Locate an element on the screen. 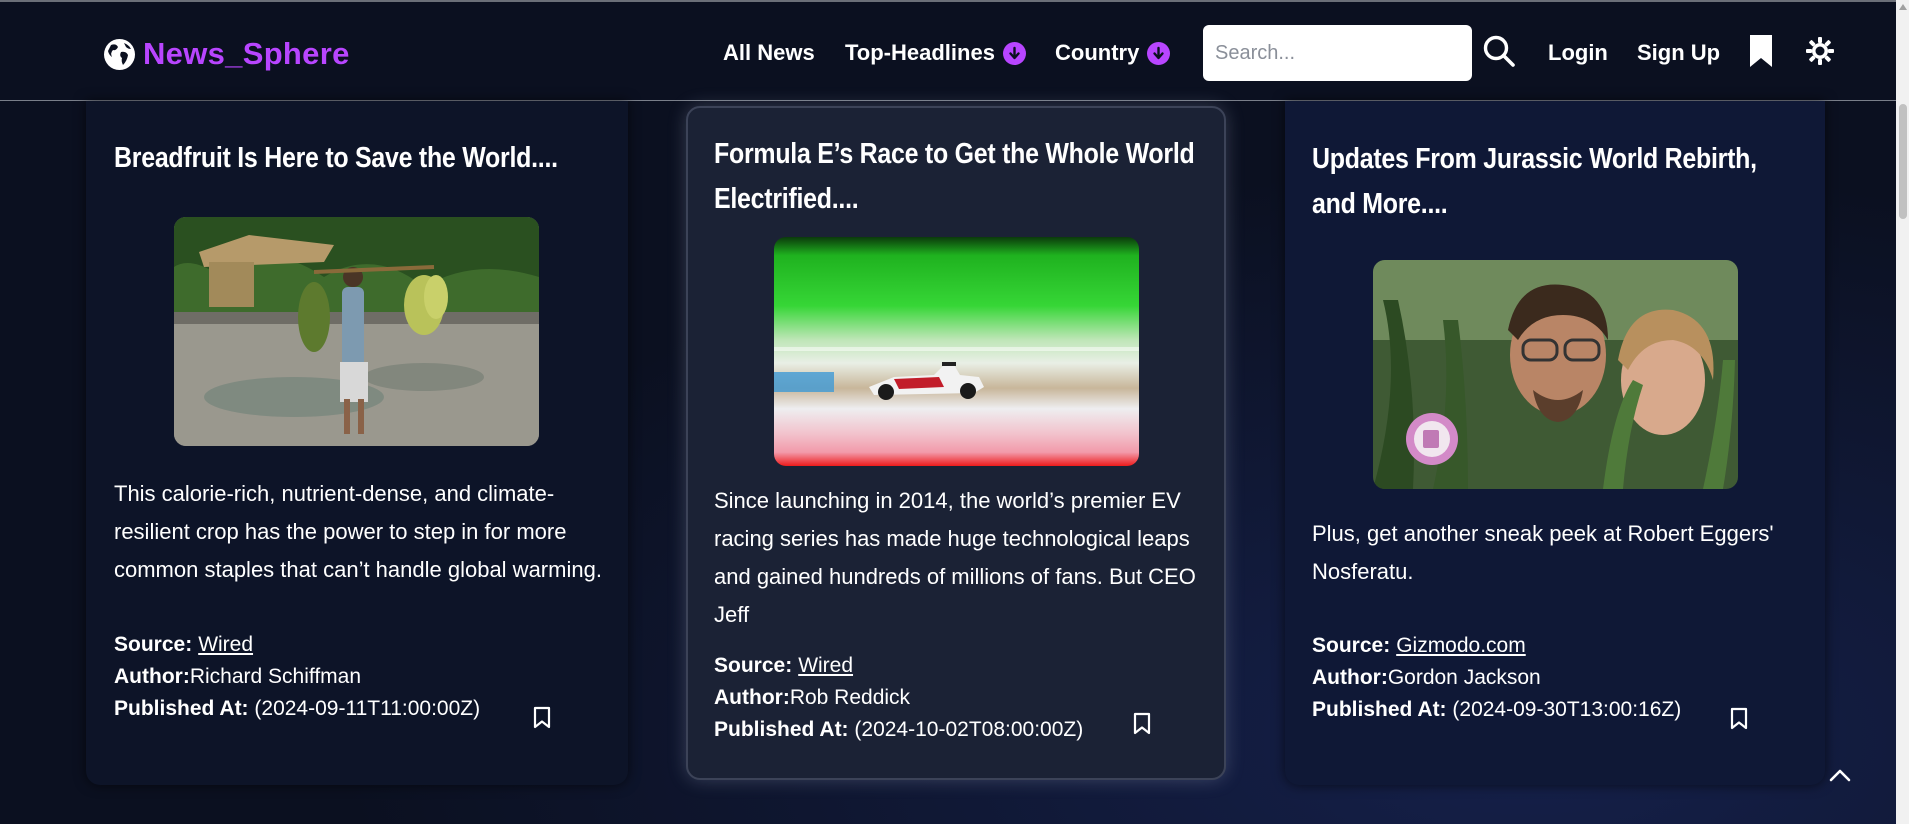  search-icon is located at coordinates (1499, 53).